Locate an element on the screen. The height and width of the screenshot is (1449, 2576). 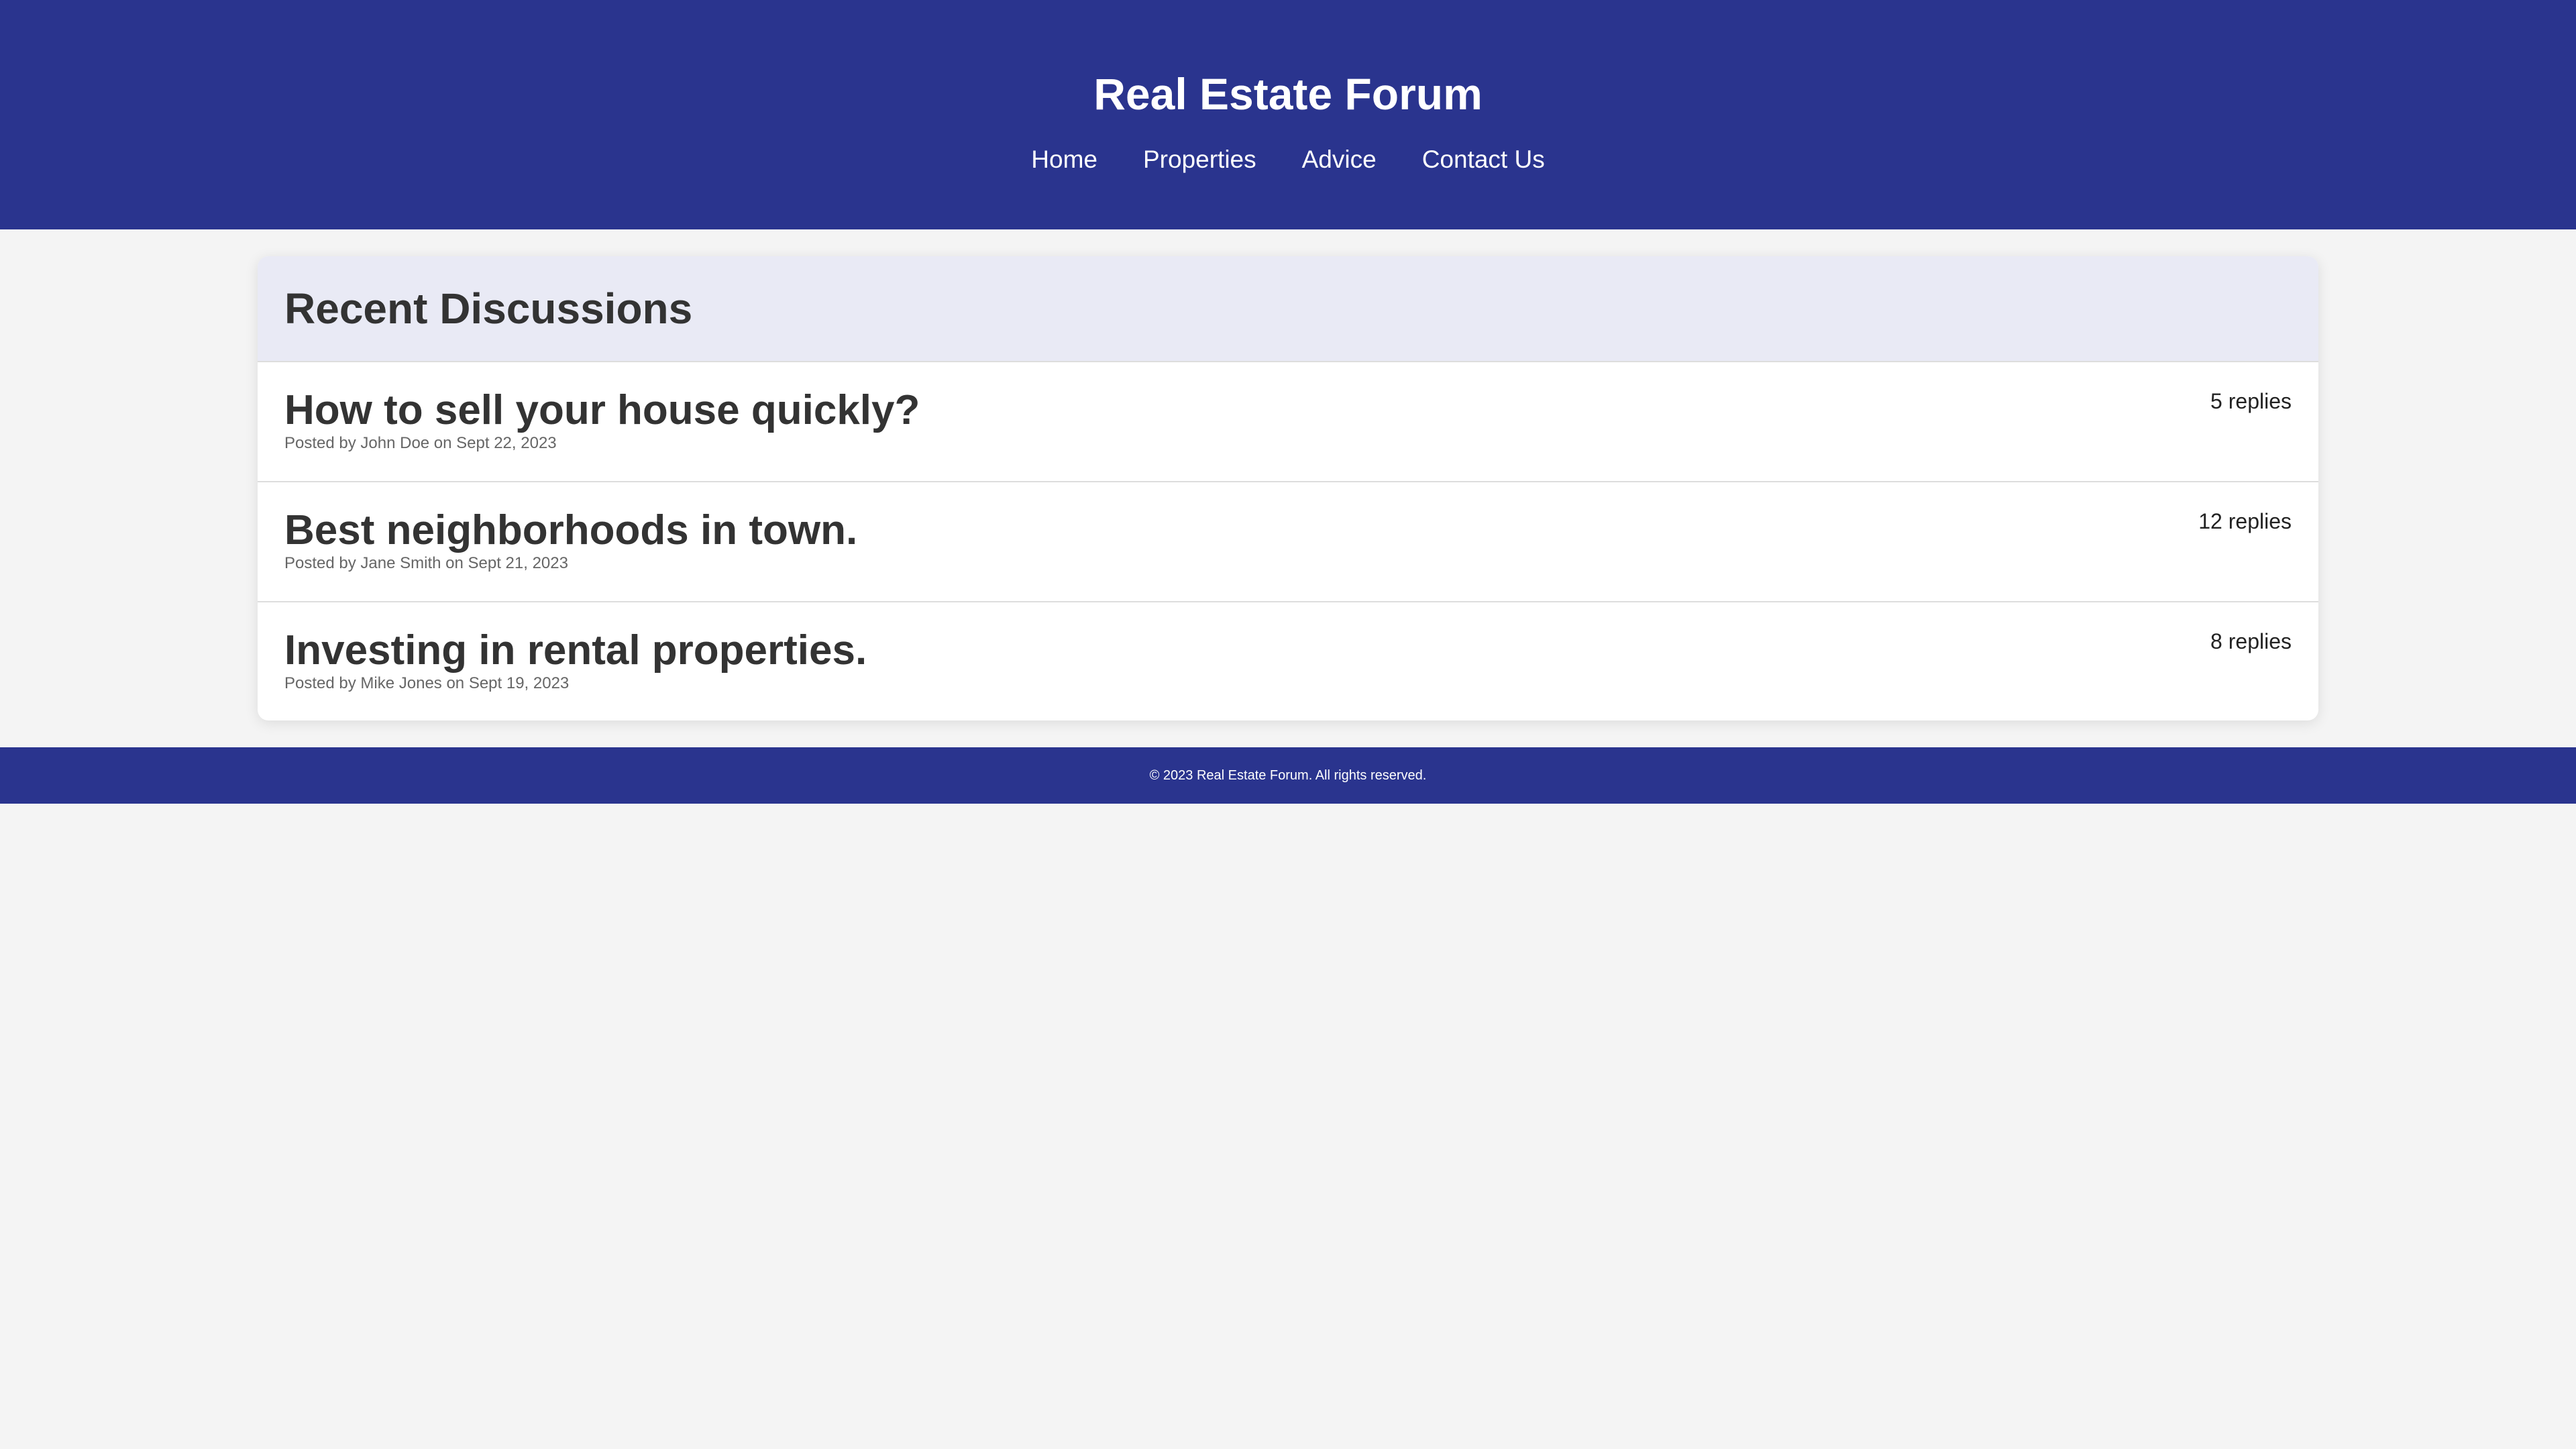
nav-link-contact-us: Contact Us is located at coordinates (1483, 160).